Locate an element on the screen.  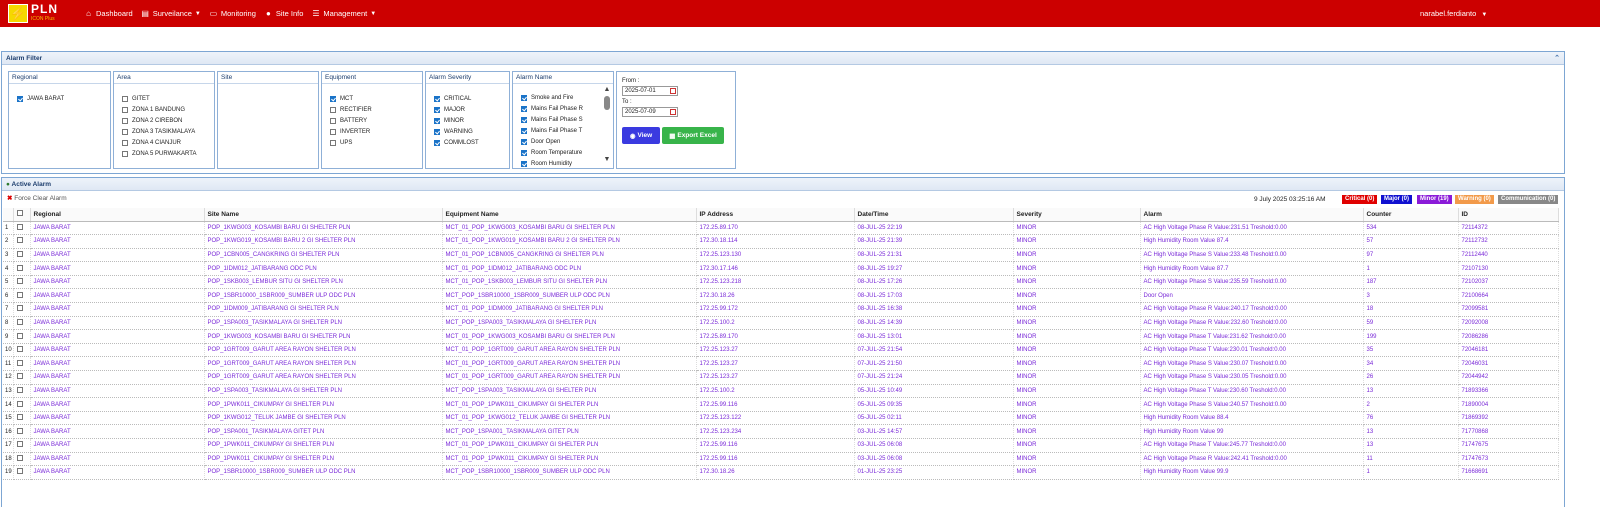
chevron-up-icon: ⌃ is located at coordinates (1557, 58).